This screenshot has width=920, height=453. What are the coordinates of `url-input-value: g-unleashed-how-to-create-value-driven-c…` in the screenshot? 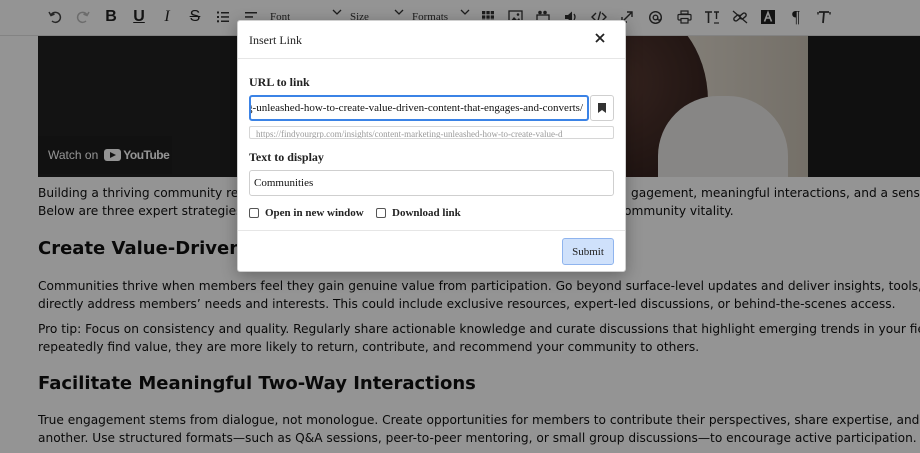 It's located at (416, 108).